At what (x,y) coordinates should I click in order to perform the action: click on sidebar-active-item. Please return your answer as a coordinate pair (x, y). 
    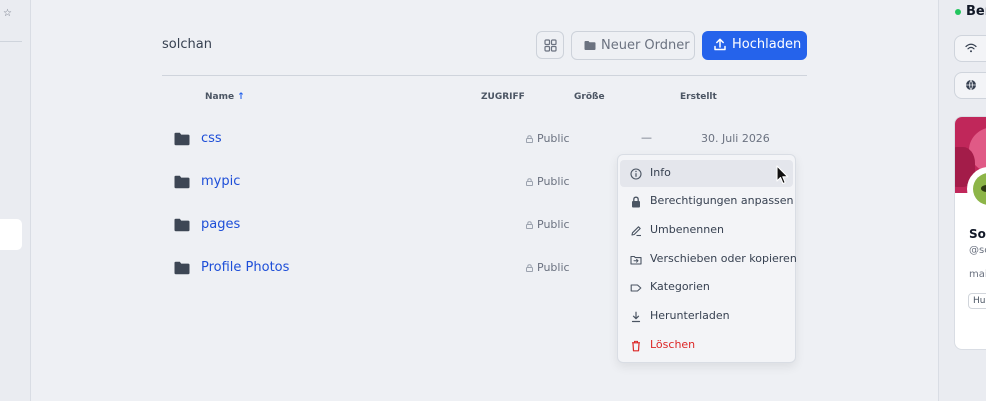
    Looking at the image, I should click on (11, 234).